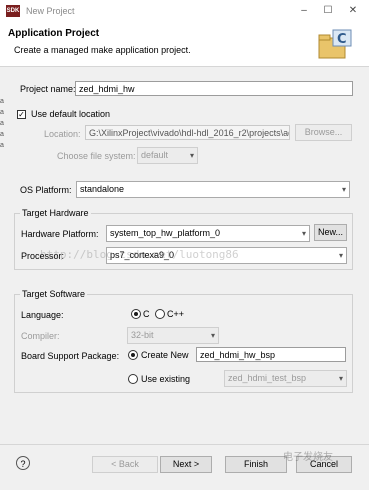 This screenshot has height=490, width=369. Describe the element at coordinates (271, 354) in the screenshot. I see `bsp-create-new-input: zed_hdmi_hw_bsp` at that location.